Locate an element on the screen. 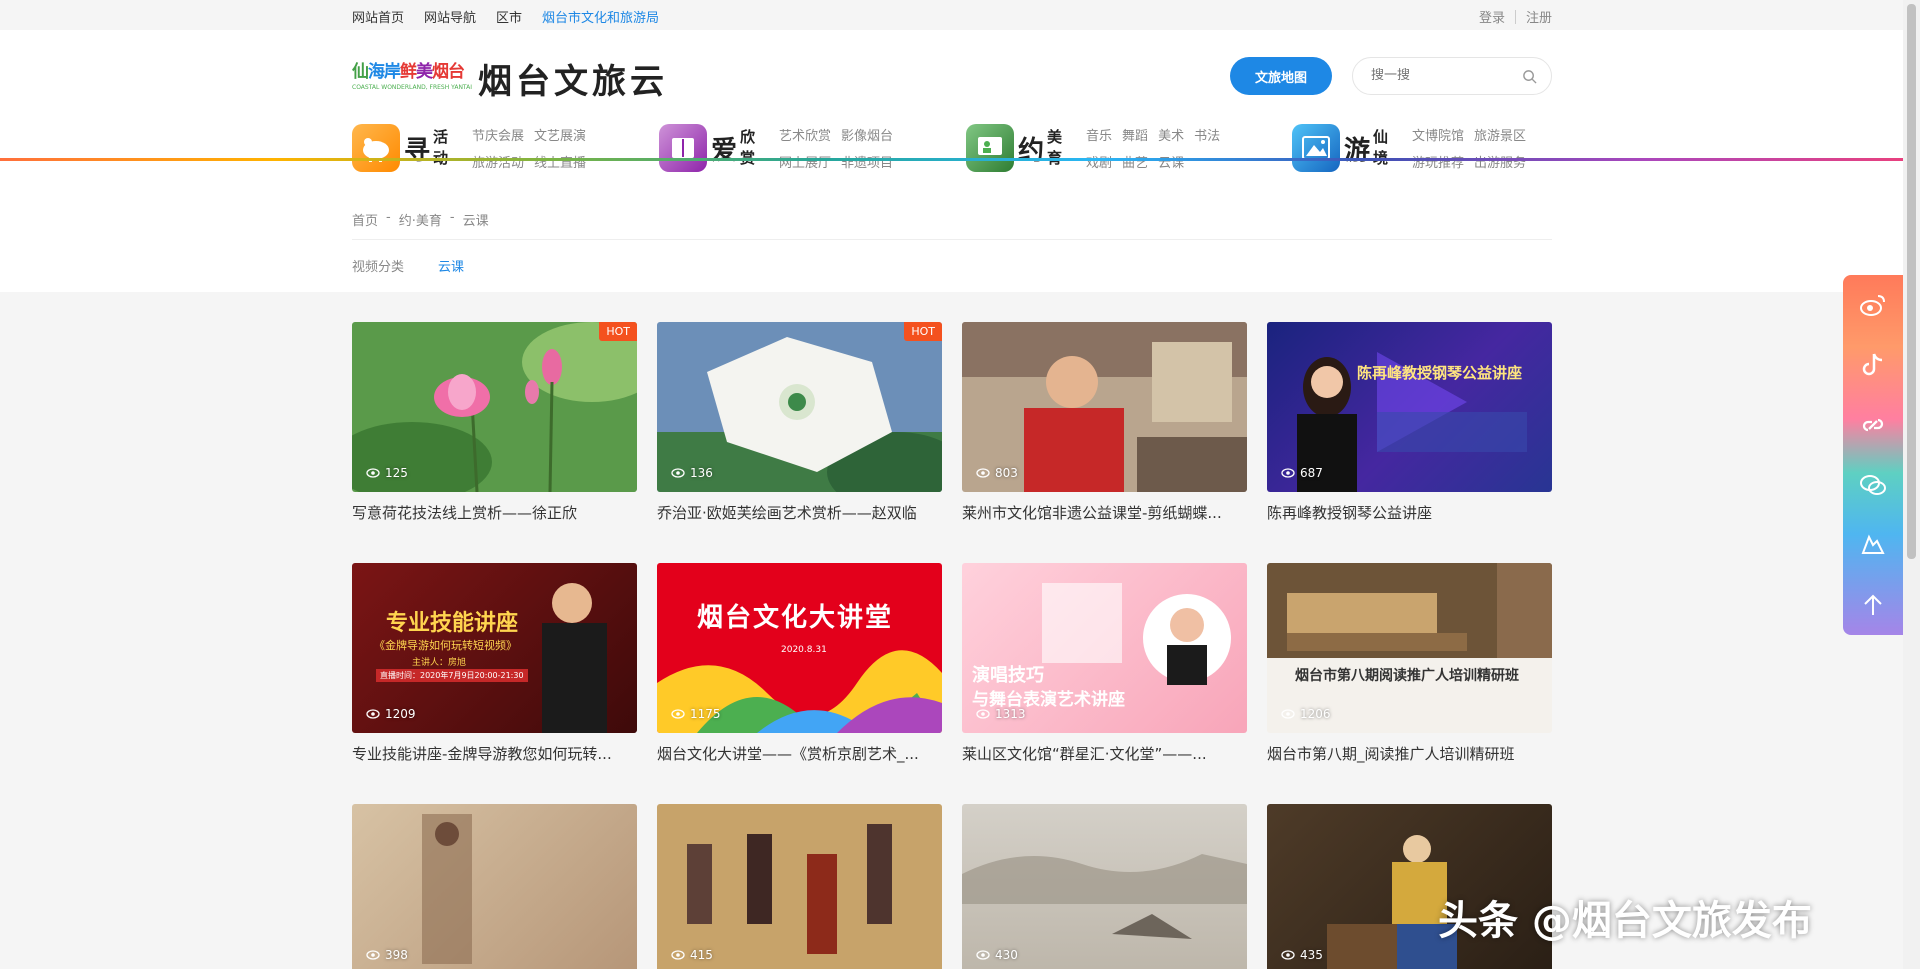 This screenshot has width=1920, height=969. top-link-district: 区市 is located at coordinates (509, 16).